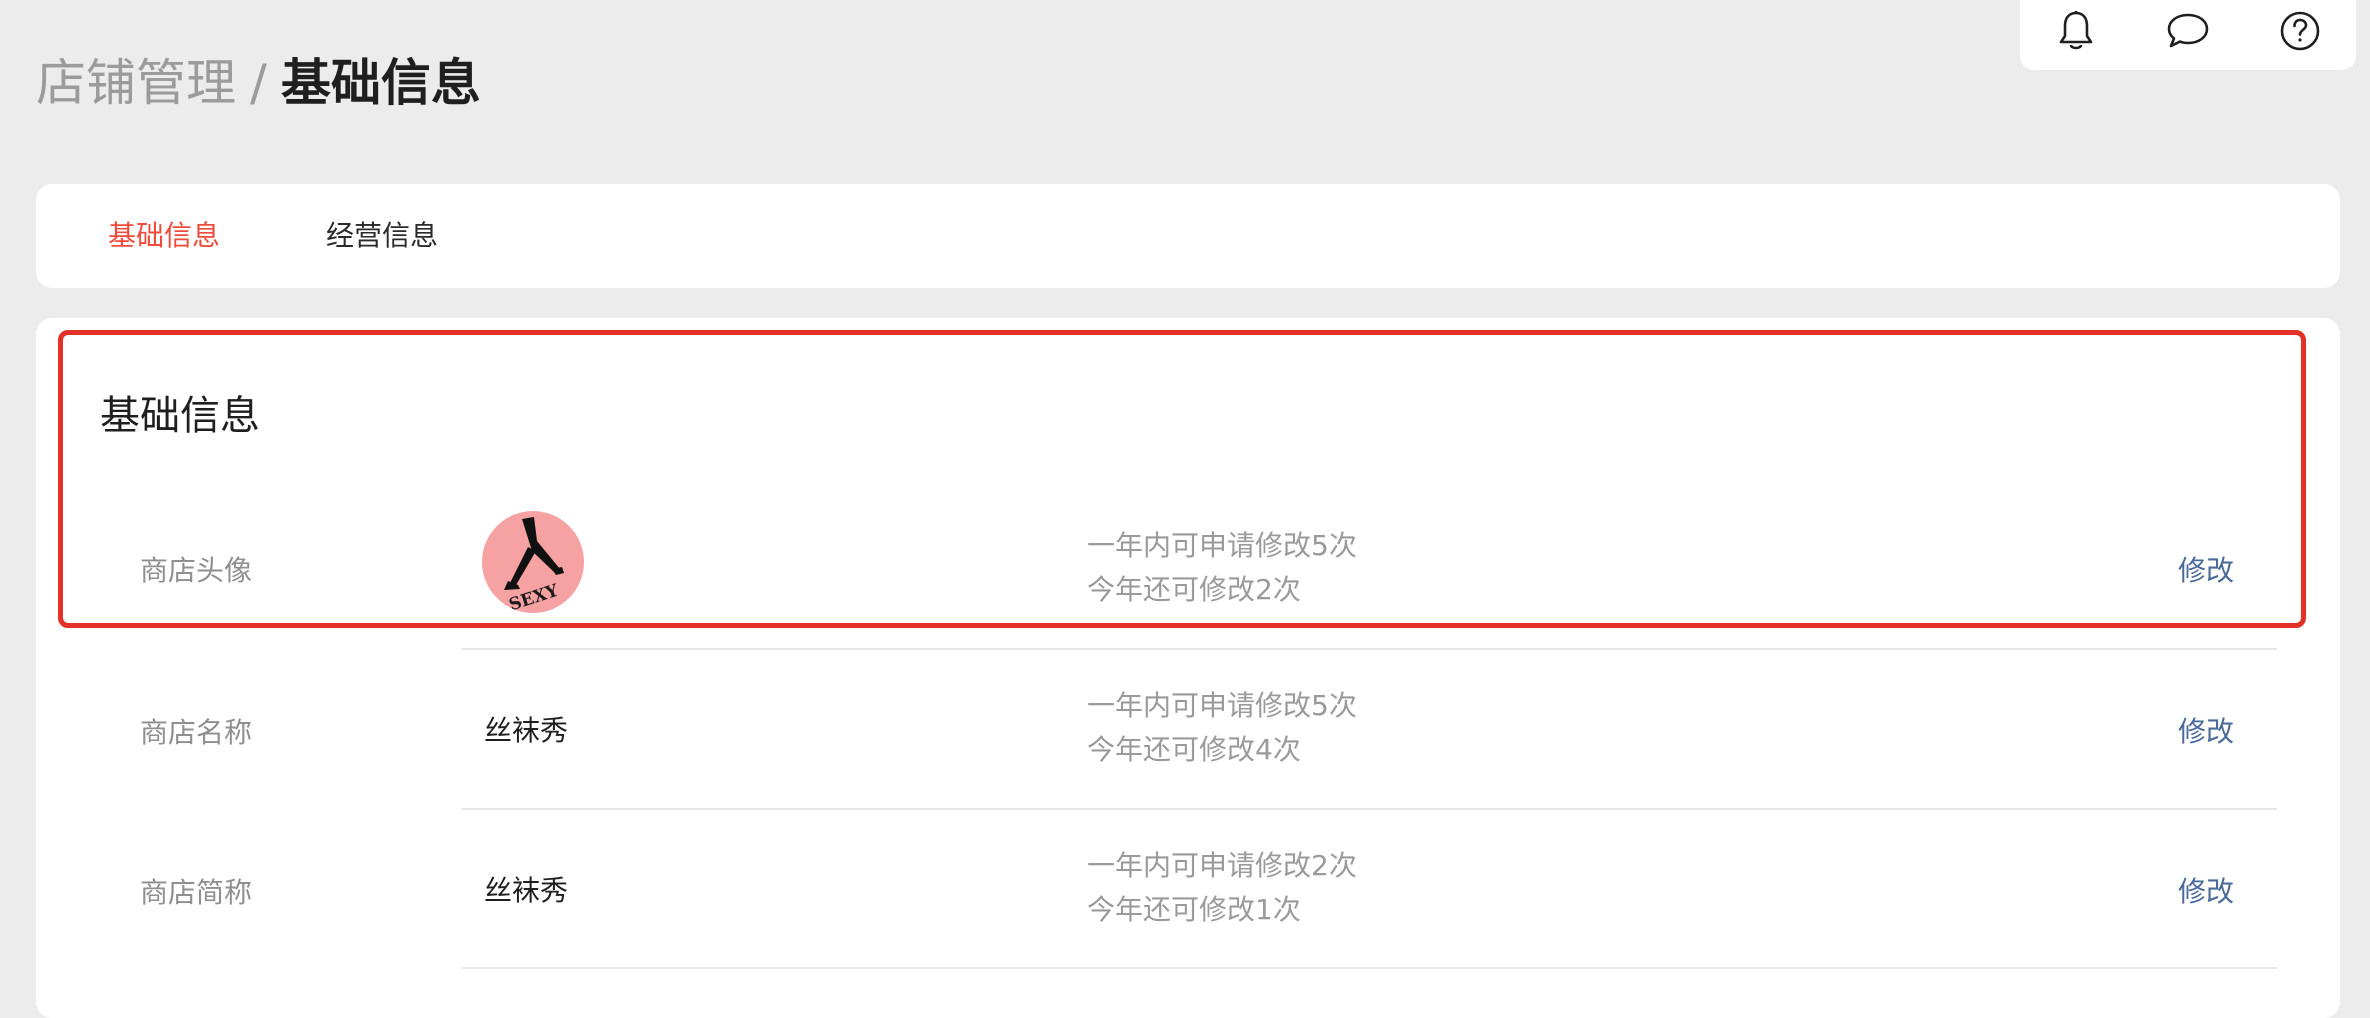 The width and height of the screenshot is (2370, 1018). I want to click on breadcrumb-parent: 店铺管理, so click(136, 83).